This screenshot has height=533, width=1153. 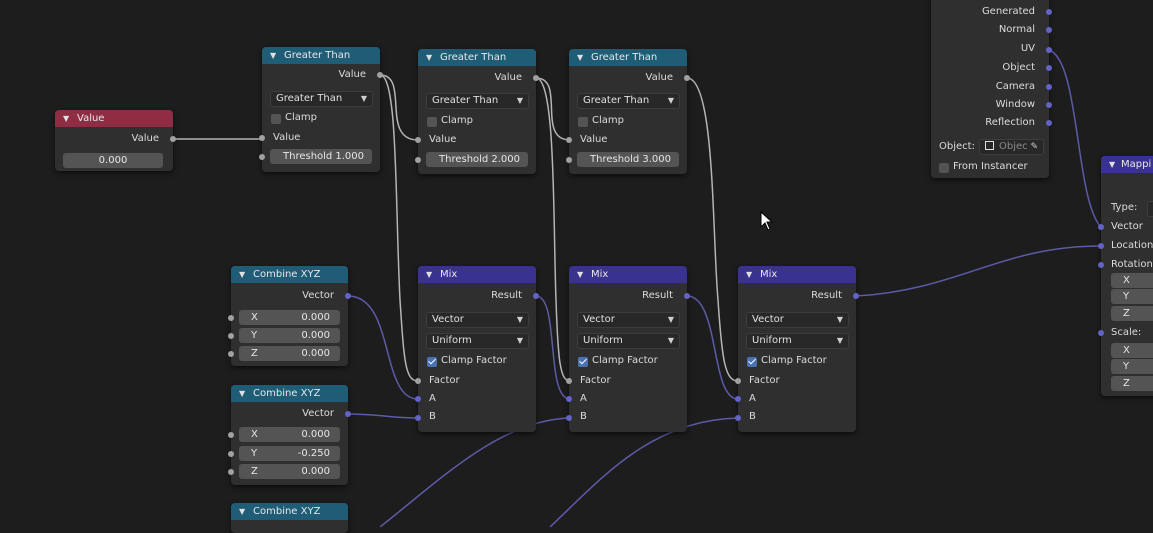 What do you see at coordinates (1127, 164) in the screenshot?
I see `mapping-header: ▼ Mappi` at bounding box center [1127, 164].